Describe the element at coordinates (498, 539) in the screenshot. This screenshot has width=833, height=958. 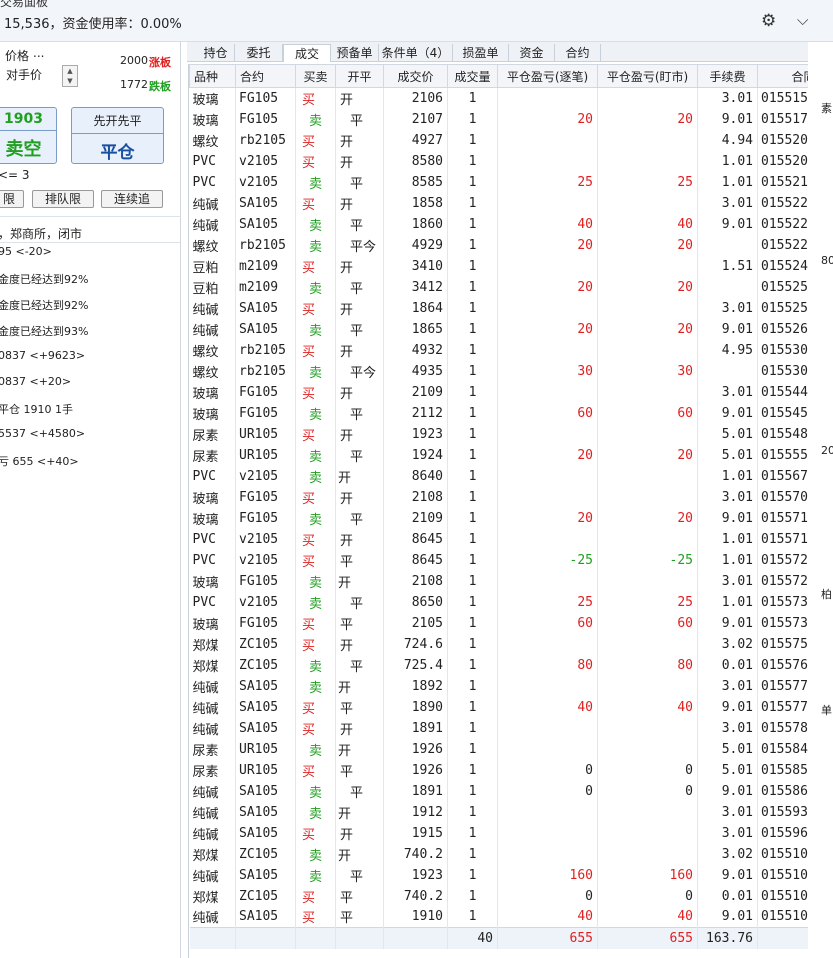
I see `table-row: PVC v2105 买开 8645 1 1.01 015571` at that location.